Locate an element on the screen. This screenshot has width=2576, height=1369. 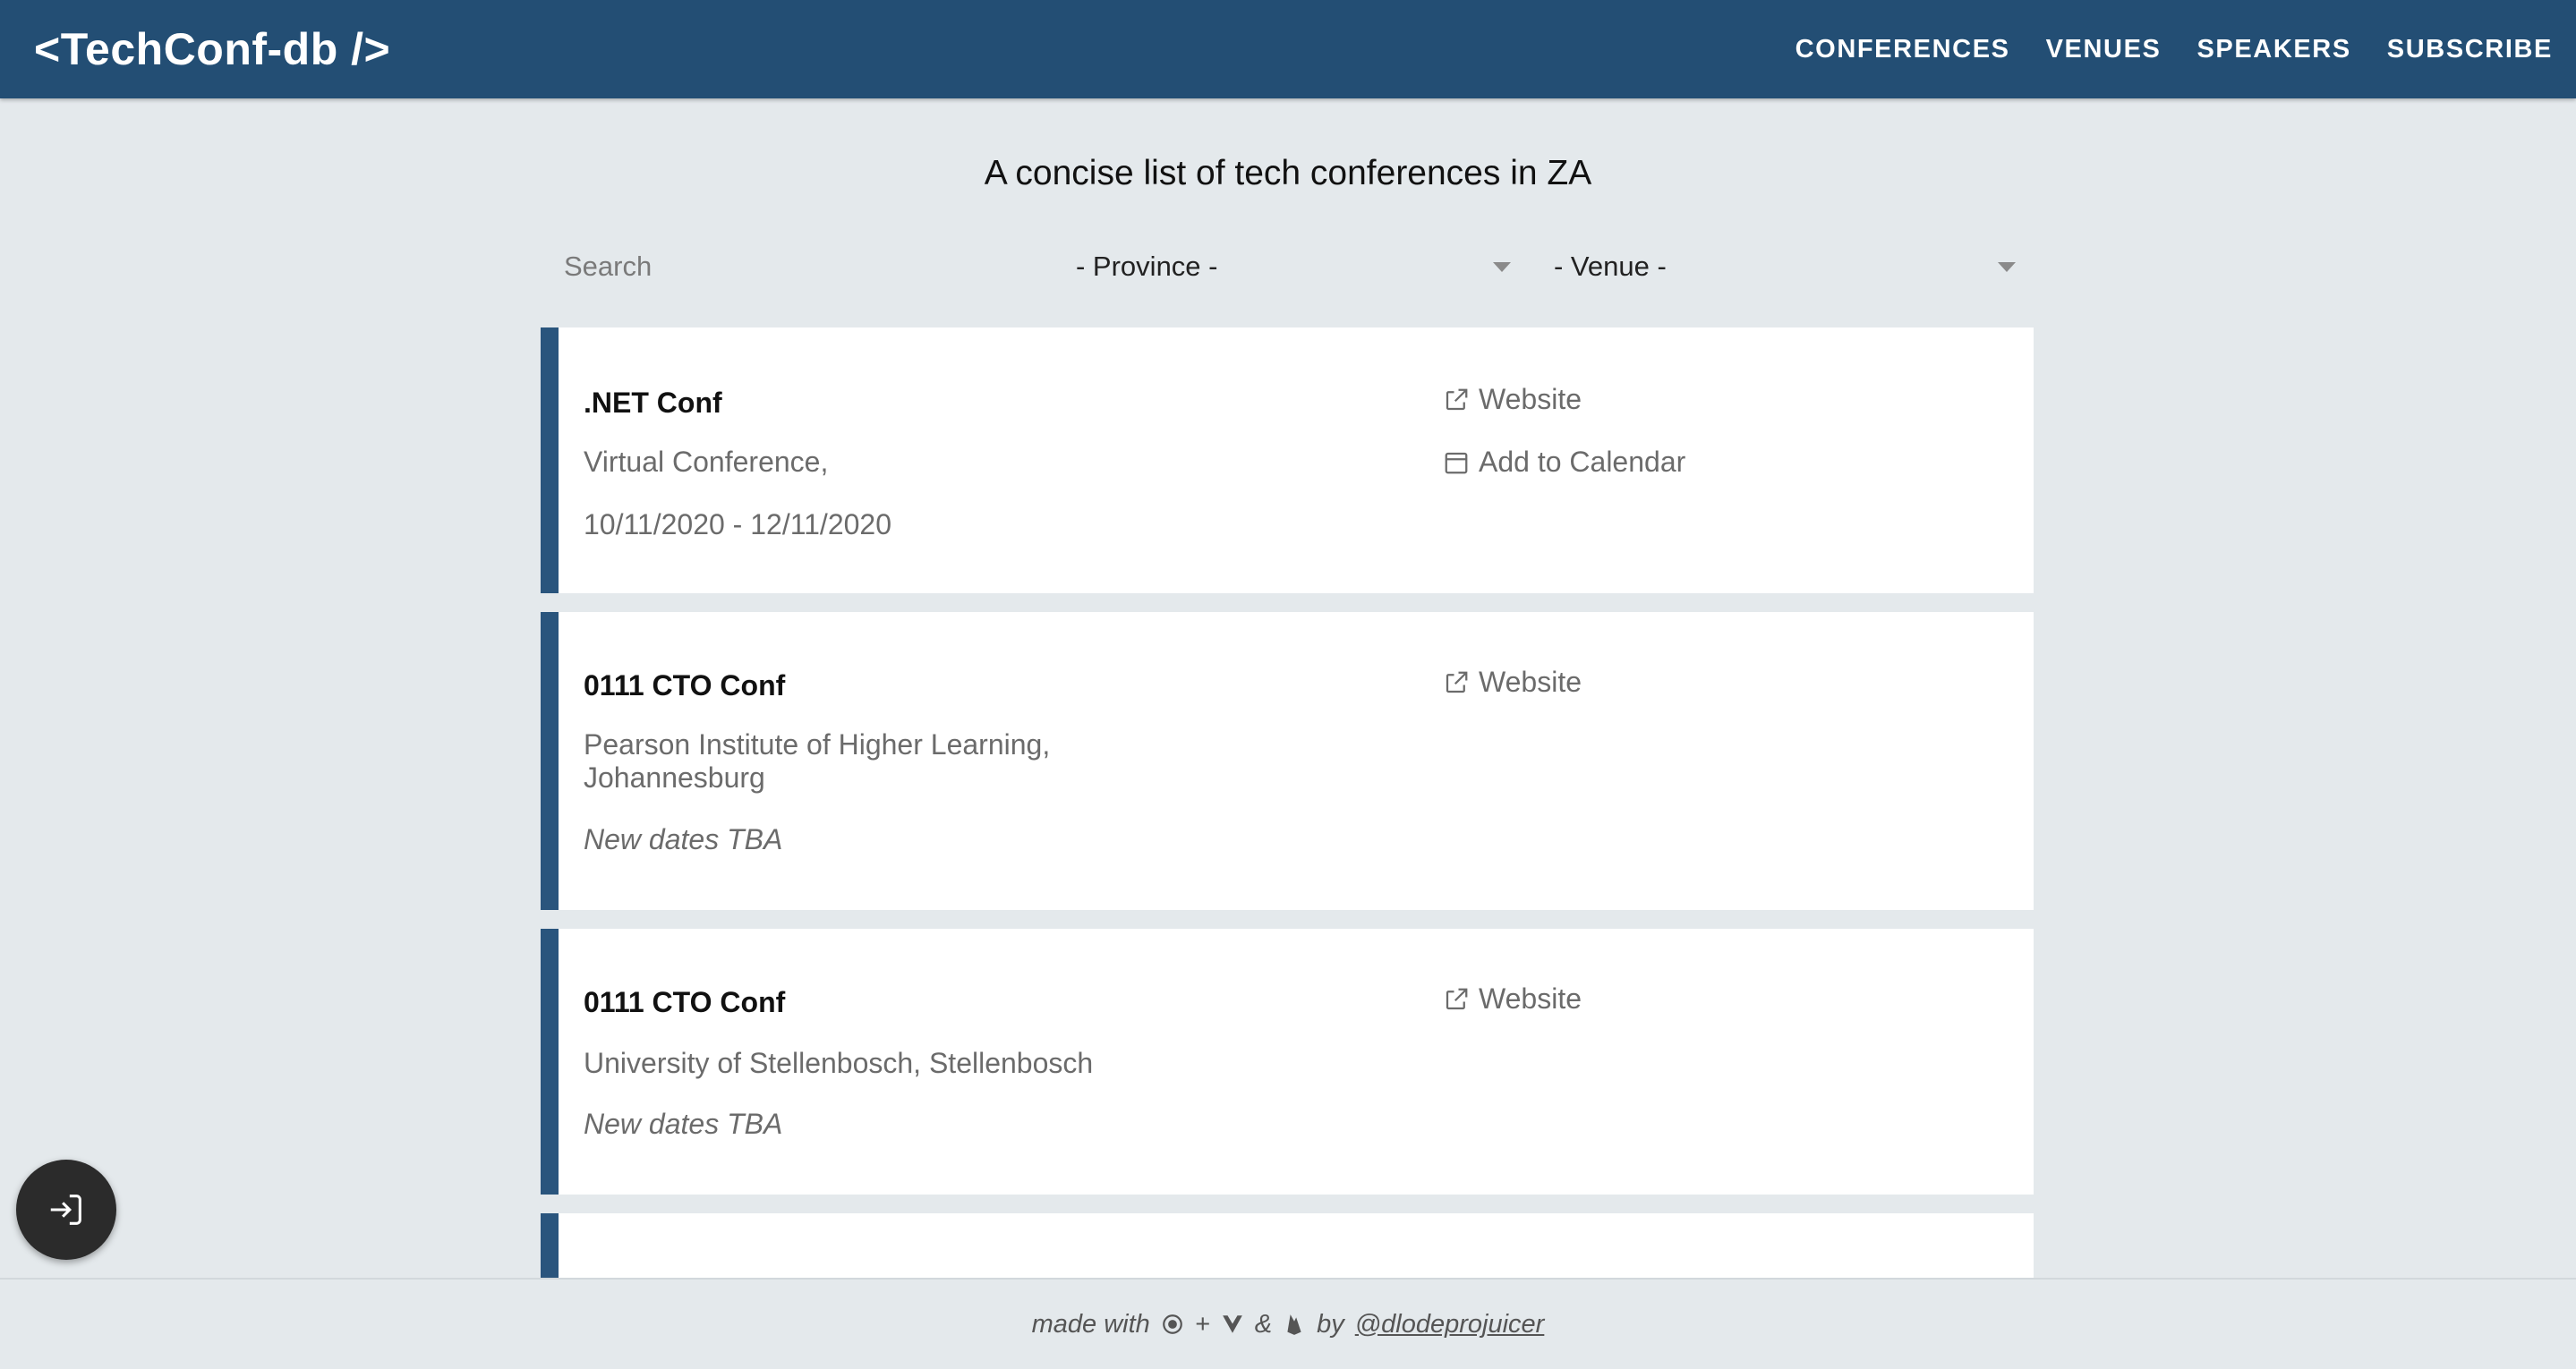
firebase-logo-icon is located at coordinates (1294, 1324).